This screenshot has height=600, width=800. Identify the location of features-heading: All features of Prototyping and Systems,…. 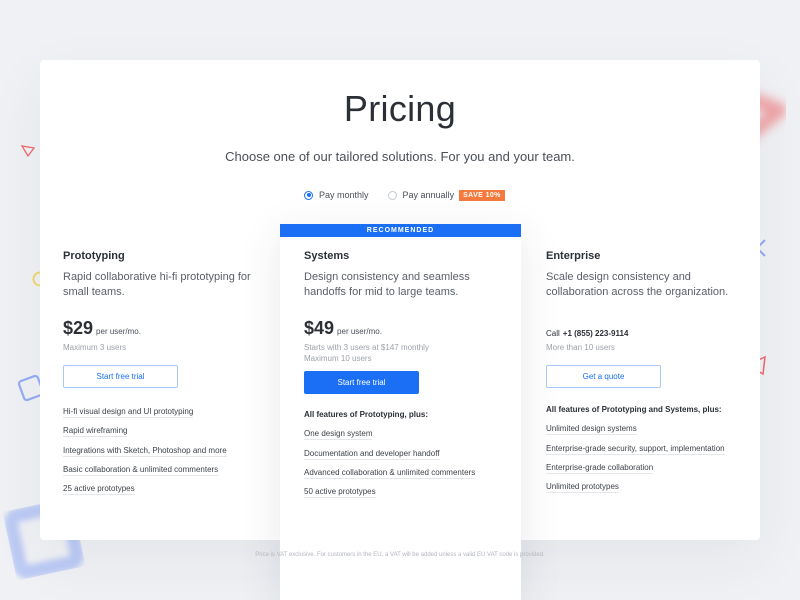
(634, 409).